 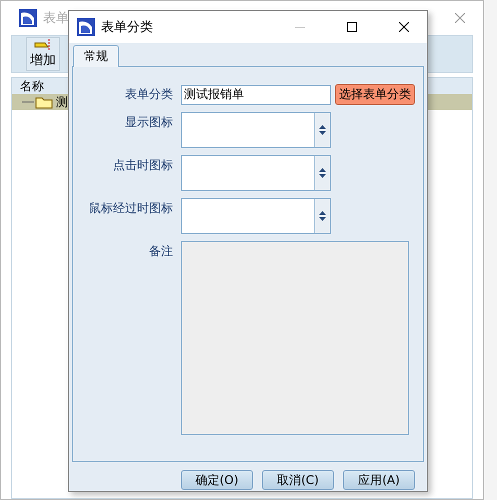 I want to click on maximize-icon, so click(x=352, y=27).